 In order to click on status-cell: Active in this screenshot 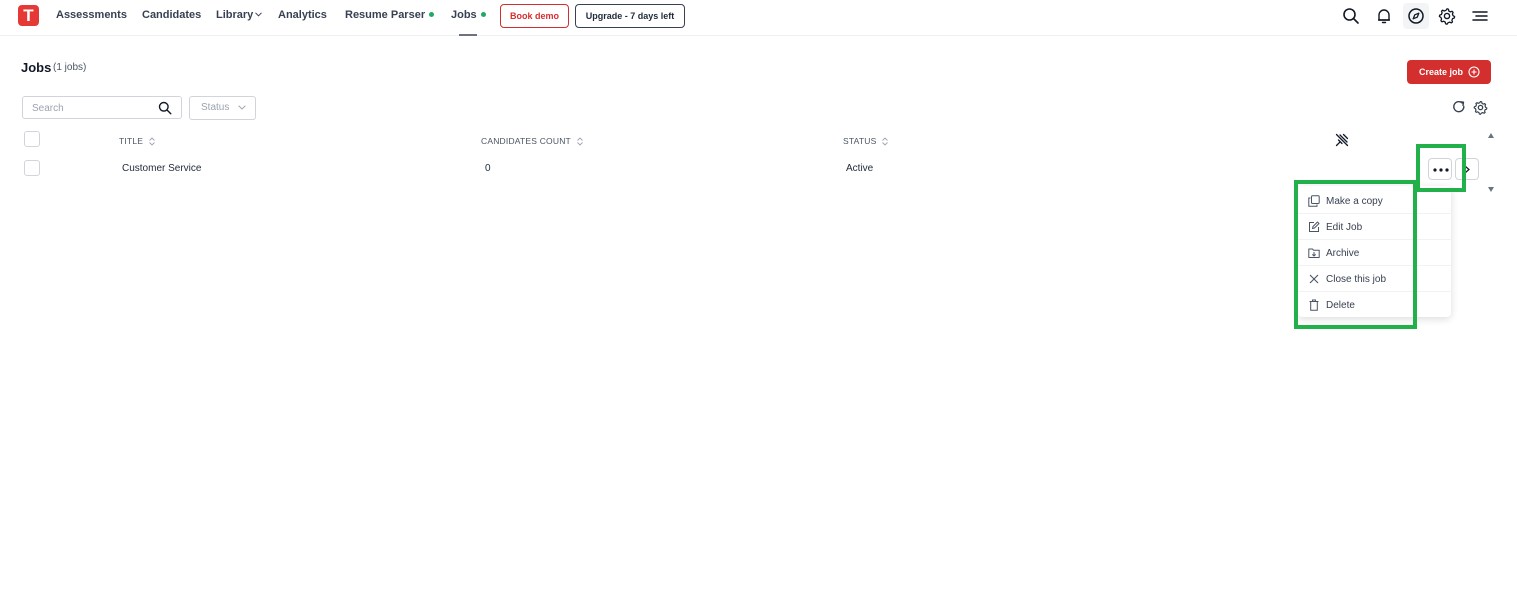, I will do `click(860, 168)`.